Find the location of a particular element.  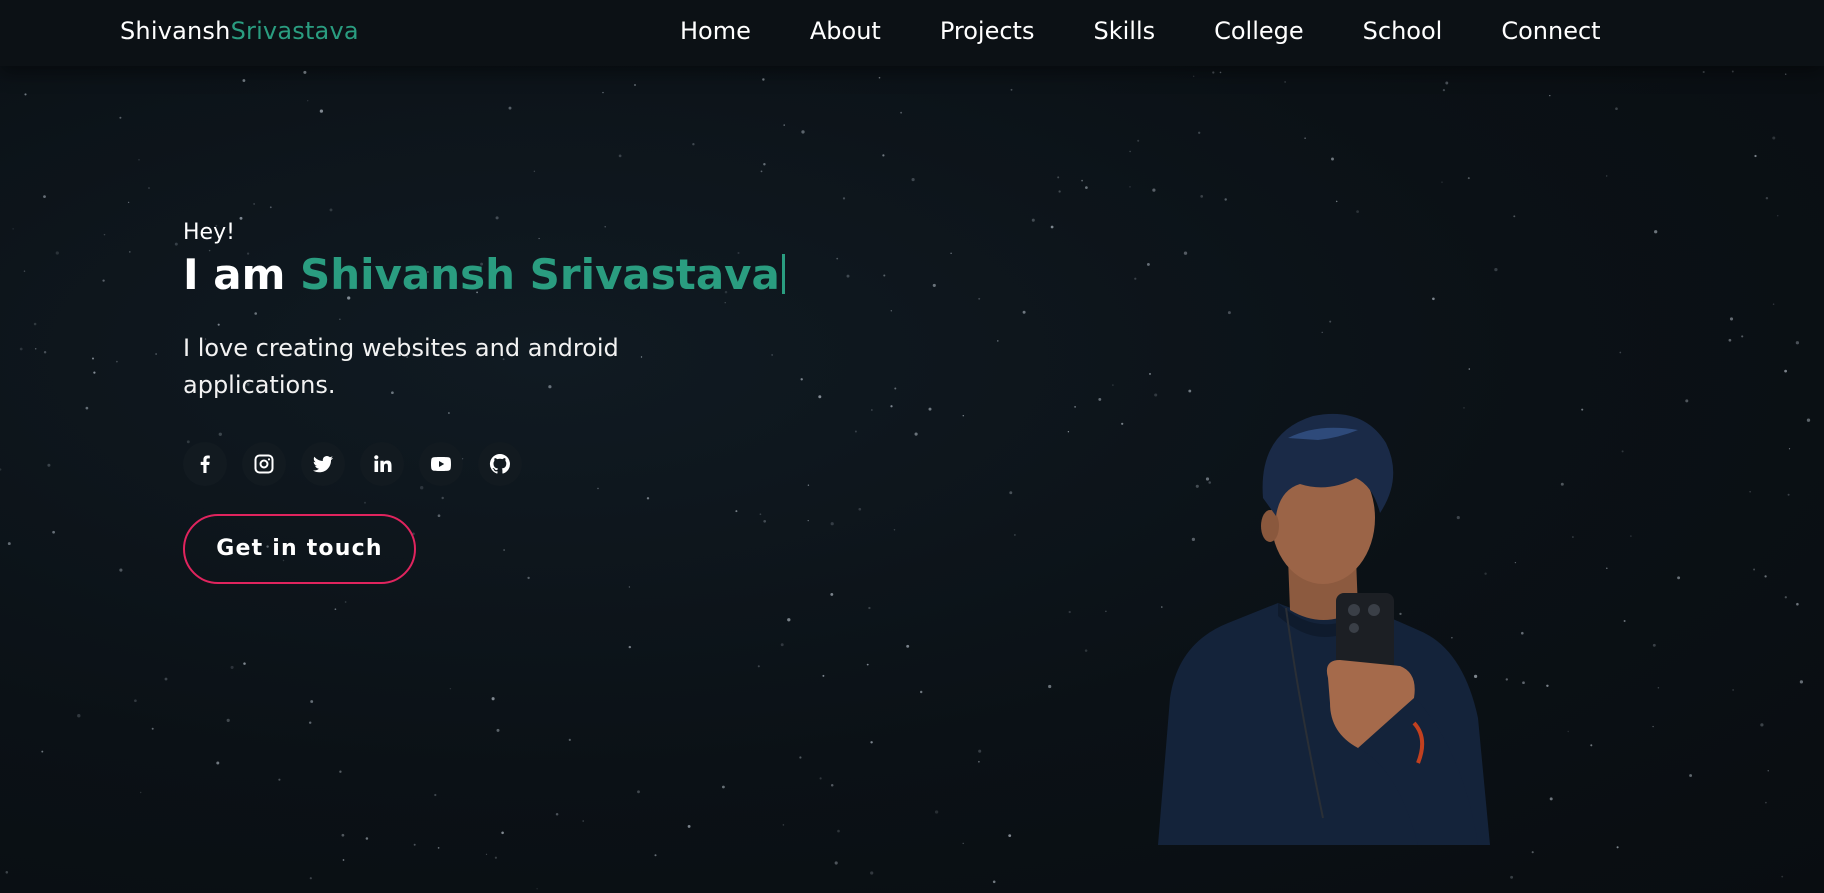

brand-logo: ShivanshSrivastava is located at coordinates (239, 31).